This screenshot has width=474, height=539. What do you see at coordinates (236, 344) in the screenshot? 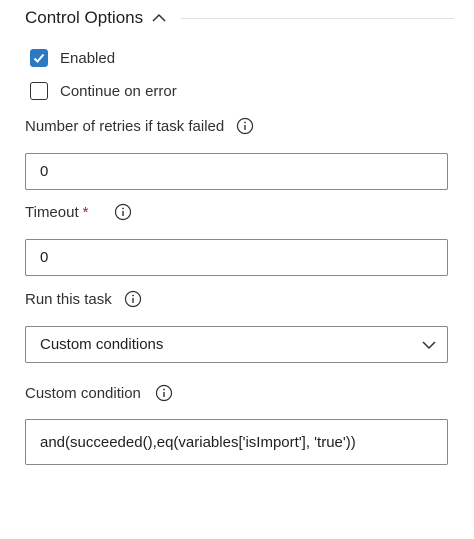
I see `run-this-task-dropdown: Custom conditions` at bounding box center [236, 344].